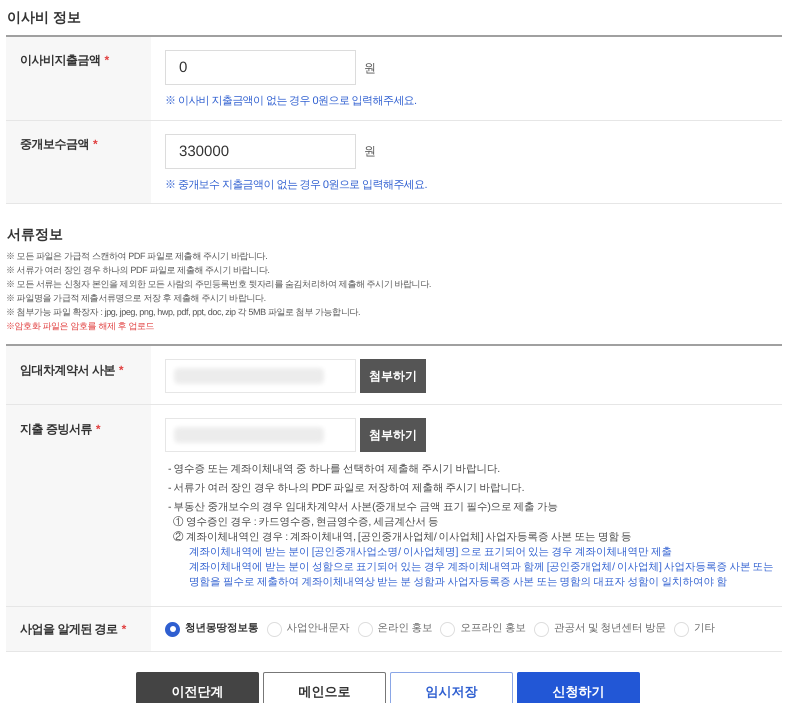 The image size is (800, 703). I want to click on field-label: 지출 증빙서류, so click(56, 429).